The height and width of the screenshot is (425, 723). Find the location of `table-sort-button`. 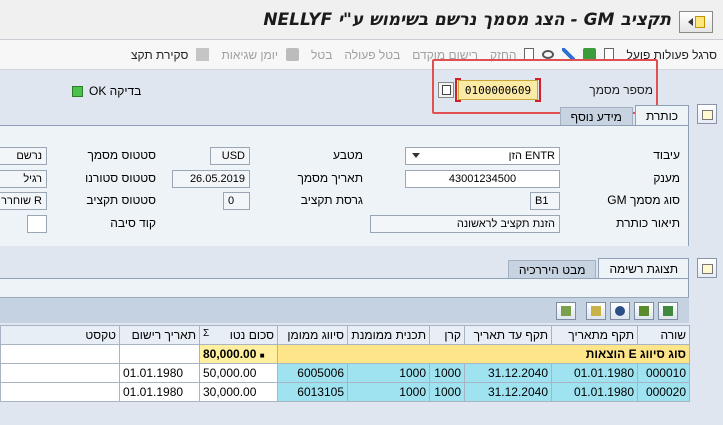

table-sort-button is located at coordinates (644, 311).